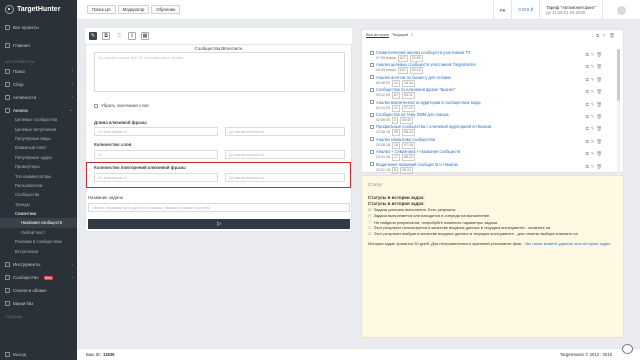 The height and width of the screenshot is (360, 640). What do you see at coordinates (38, 278) in the screenshot?
I see `sidebar-item-community: Сообщество New ›` at bounding box center [38, 278].